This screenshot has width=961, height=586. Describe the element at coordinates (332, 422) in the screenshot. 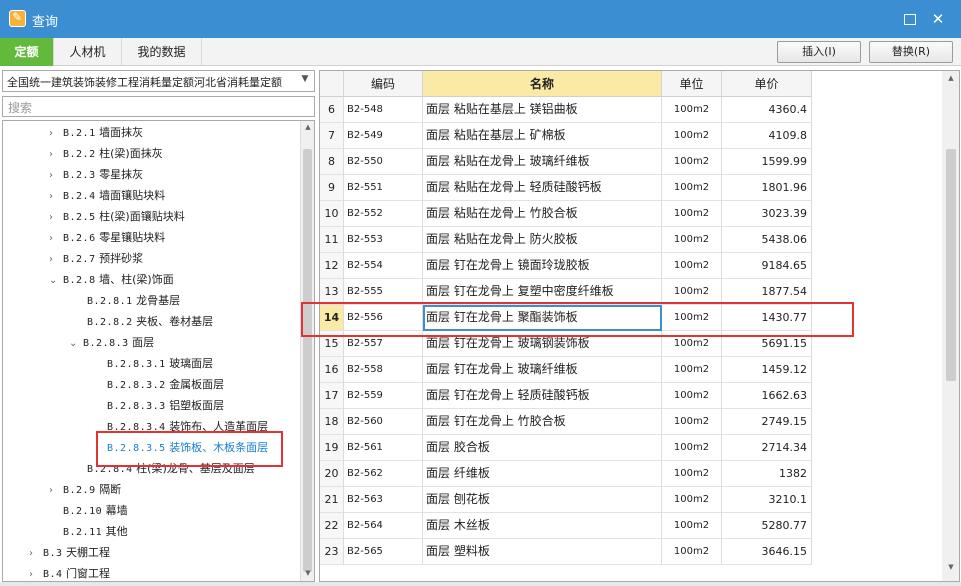

I see `row-number: 18` at that location.